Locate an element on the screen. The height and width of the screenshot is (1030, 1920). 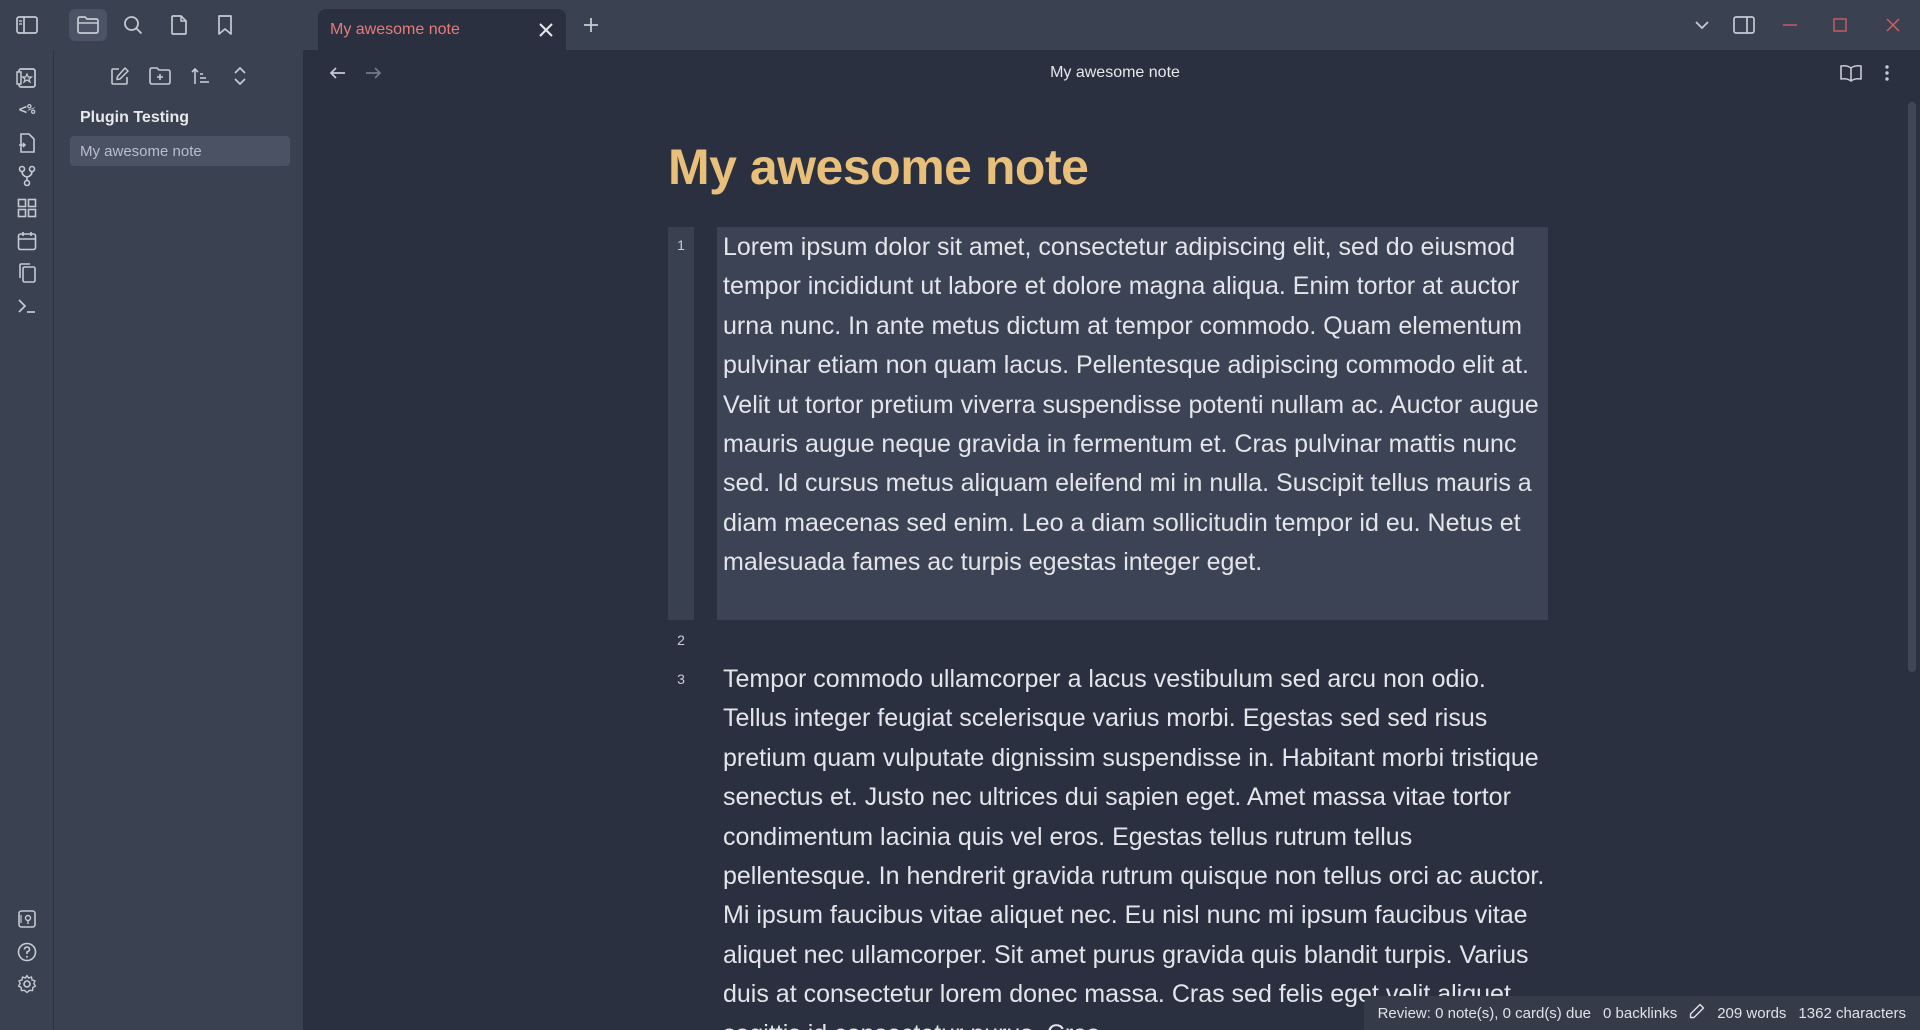
backlinks-count: 0 backlinks is located at coordinates (1640, 1013).